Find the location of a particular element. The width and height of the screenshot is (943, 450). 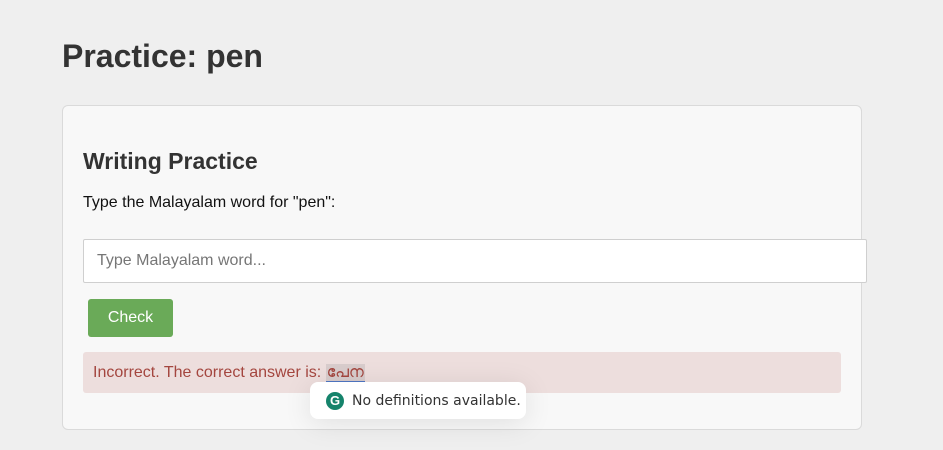

prompt-text: Type the Malayalam word for "pen": is located at coordinates (209, 202).